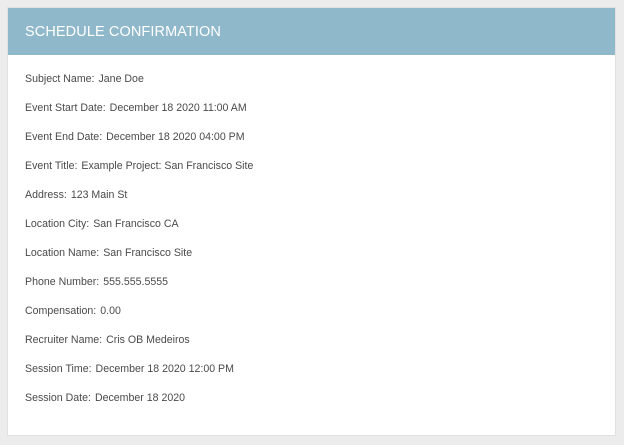  What do you see at coordinates (320, 340) in the screenshot?
I see `detail-row-recruiter-name: Recruiter Name: Cris OB Medeiros` at bounding box center [320, 340].